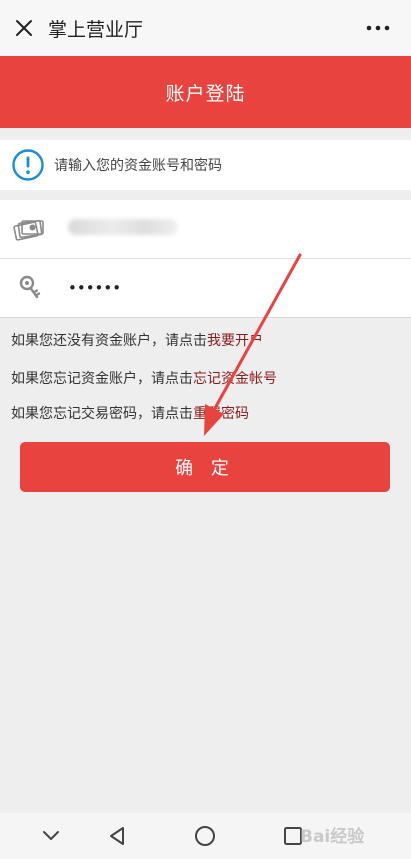  I want to click on page-title: 账户登陆, so click(205, 93).